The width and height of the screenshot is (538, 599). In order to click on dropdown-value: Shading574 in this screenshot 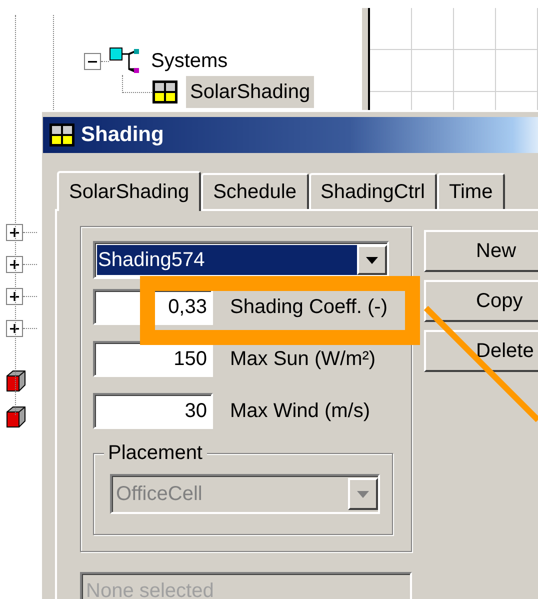, I will do `click(227, 260)`.